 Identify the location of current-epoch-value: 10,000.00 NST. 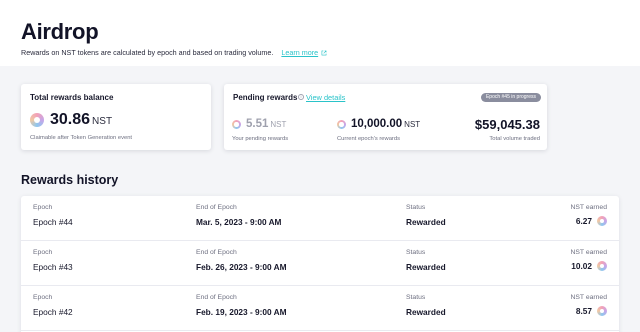
(385, 124).